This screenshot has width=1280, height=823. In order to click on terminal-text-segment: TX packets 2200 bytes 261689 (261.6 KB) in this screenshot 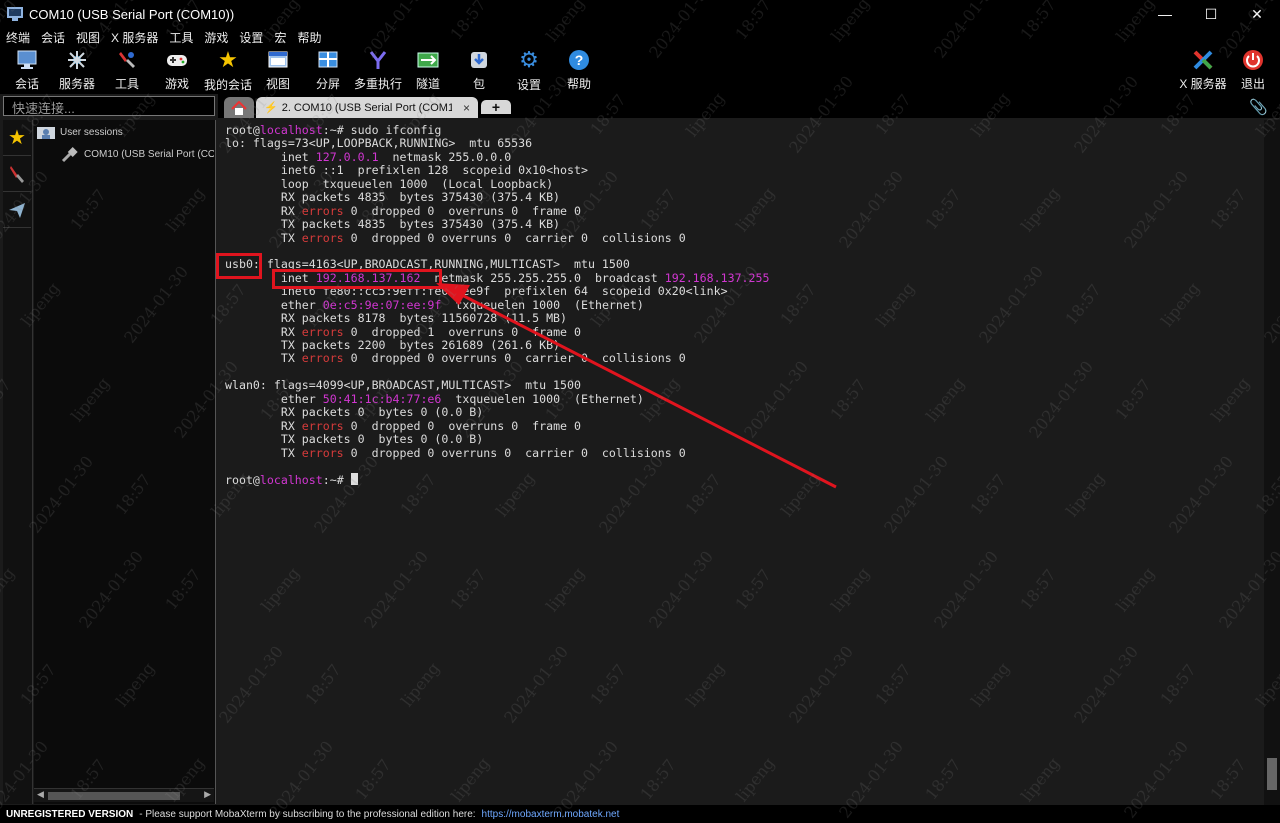, I will do `click(393, 345)`.